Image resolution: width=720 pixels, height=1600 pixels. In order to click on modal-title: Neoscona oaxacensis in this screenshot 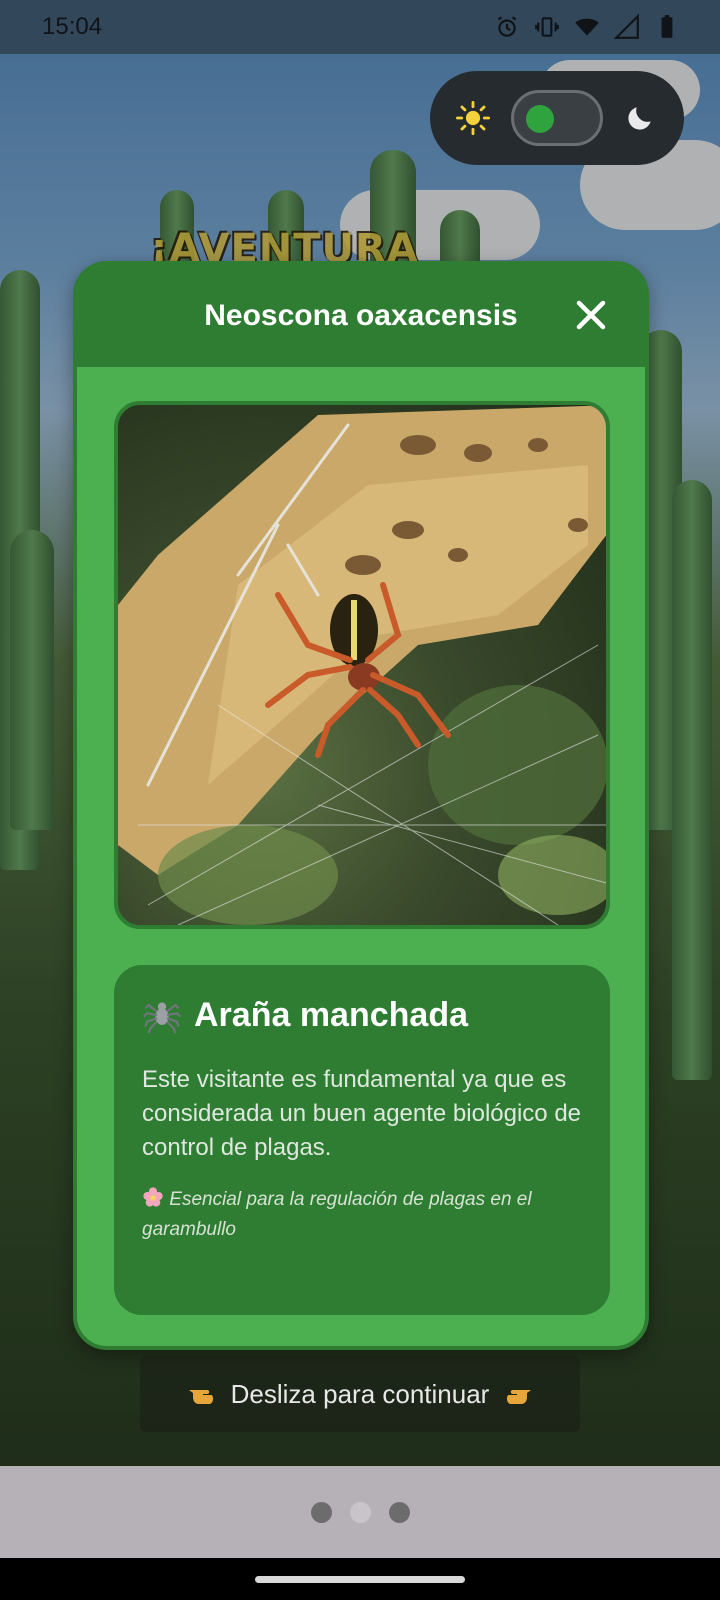, I will do `click(361, 315)`.